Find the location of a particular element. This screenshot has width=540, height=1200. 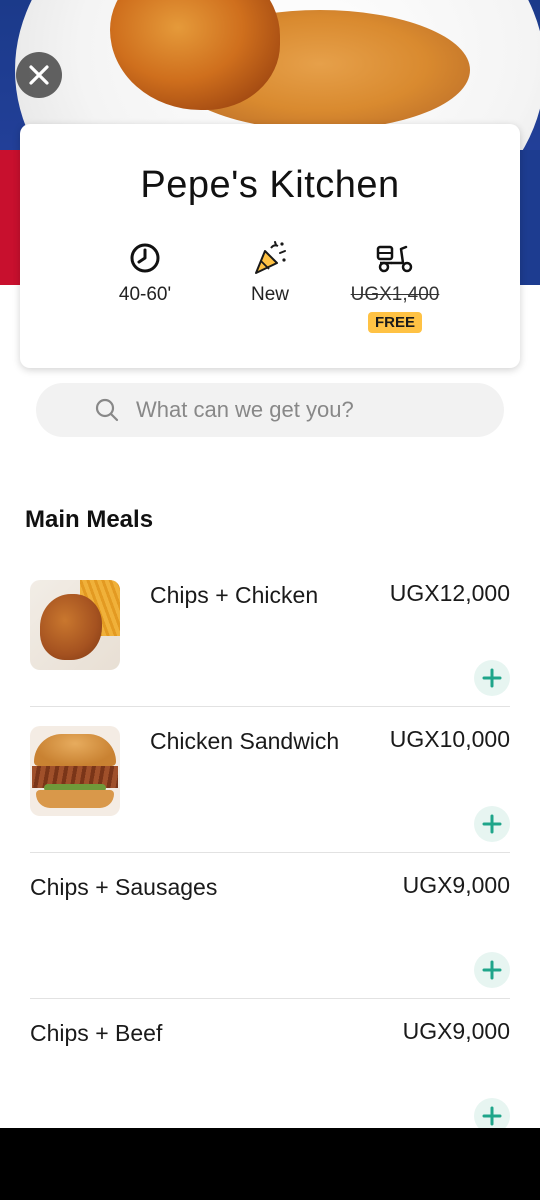

close-icon is located at coordinates (39, 75).